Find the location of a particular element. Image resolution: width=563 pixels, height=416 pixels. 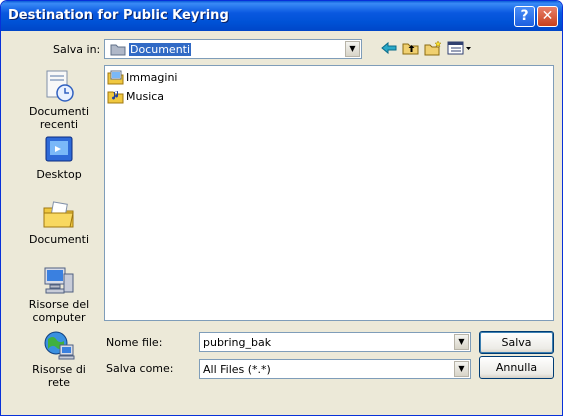

close-icon: ✕ is located at coordinates (547, 16).